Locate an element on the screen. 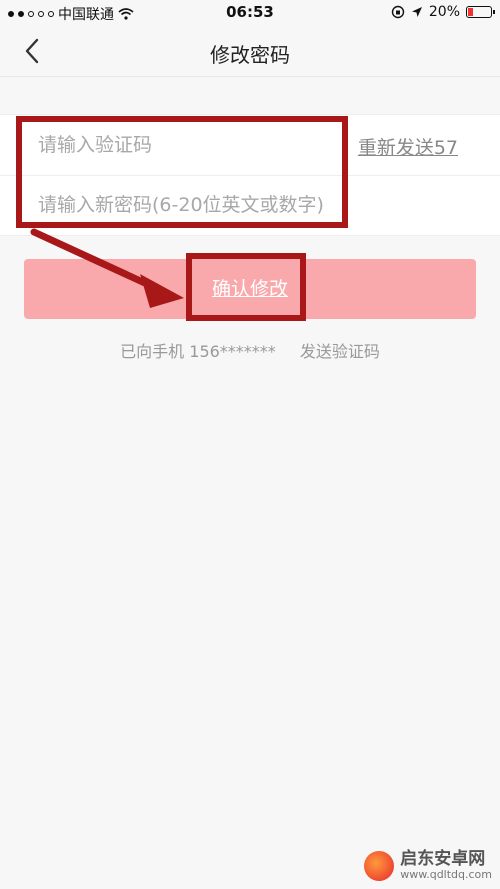  battery-icon is located at coordinates (480, 12).